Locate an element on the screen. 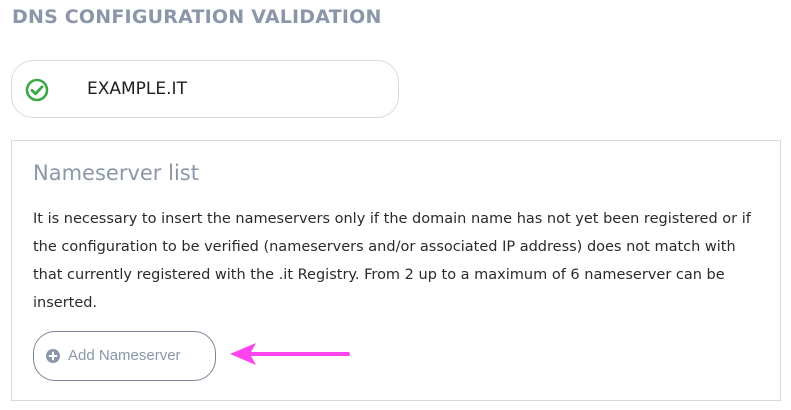  add-nameserver-button: Add Nameserver is located at coordinates (124, 356).